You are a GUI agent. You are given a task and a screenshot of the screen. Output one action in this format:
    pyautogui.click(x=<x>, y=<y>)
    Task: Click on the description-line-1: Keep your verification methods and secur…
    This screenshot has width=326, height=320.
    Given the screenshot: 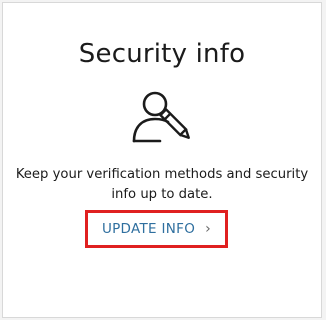 What is the action you would take?
    pyautogui.click(x=162, y=174)
    